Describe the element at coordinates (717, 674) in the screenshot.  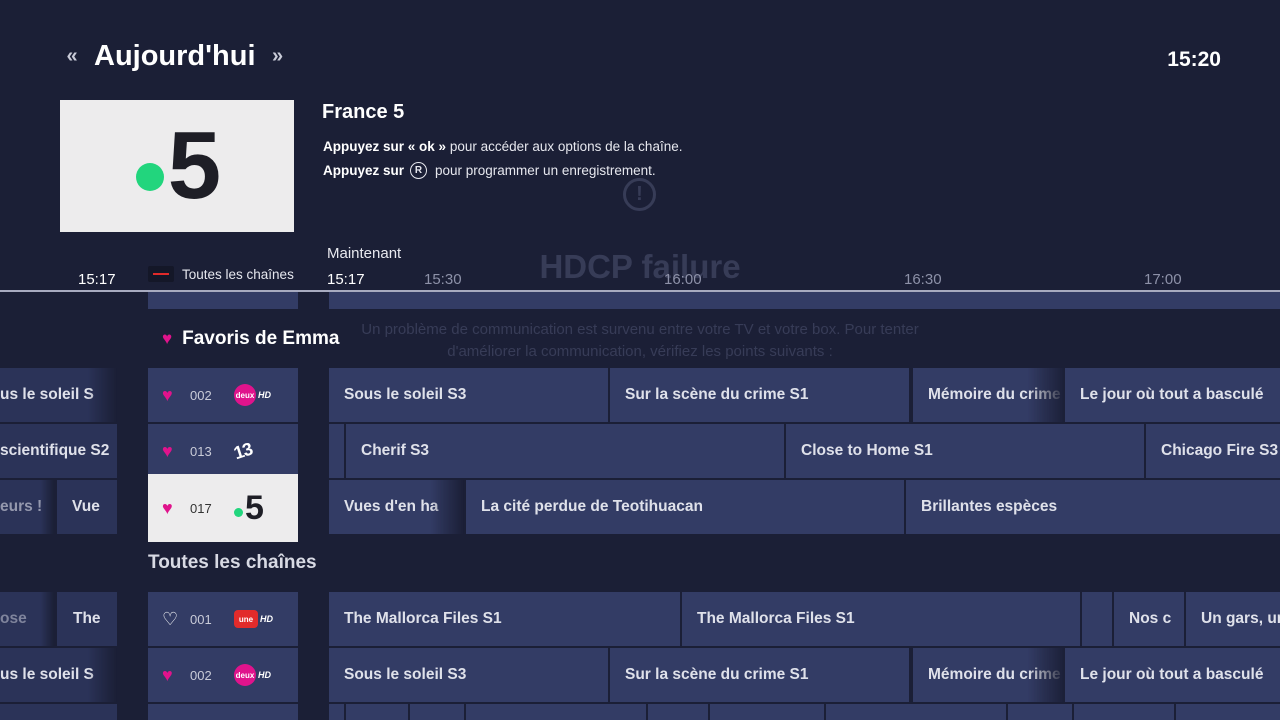
I see `program-title: Sur la scène du crime S1` at that location.